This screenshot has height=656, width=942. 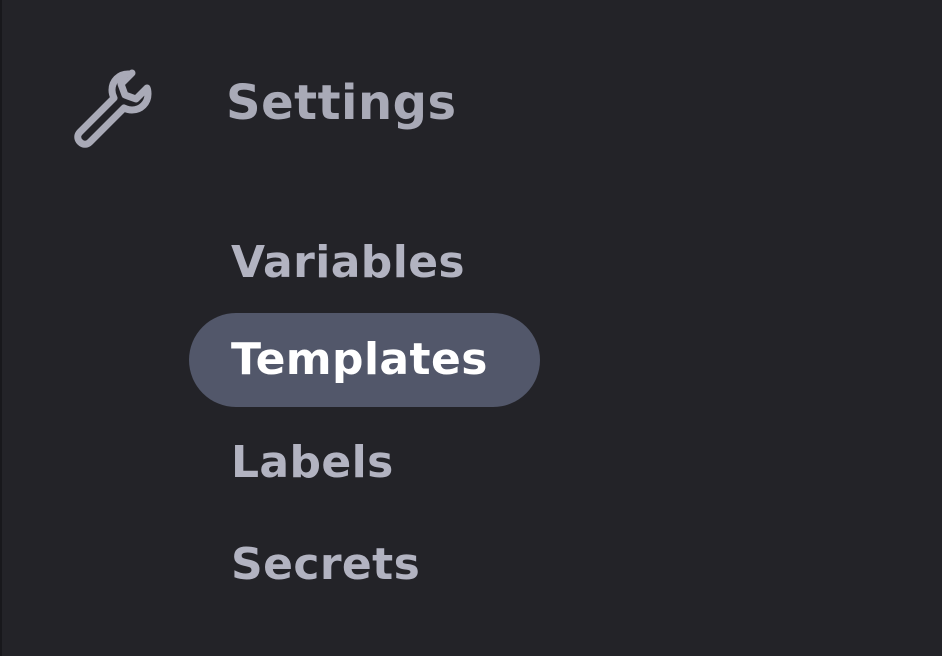 I want to click on sidebar-item-secrets: Secrets, so click(x=365, y=565).